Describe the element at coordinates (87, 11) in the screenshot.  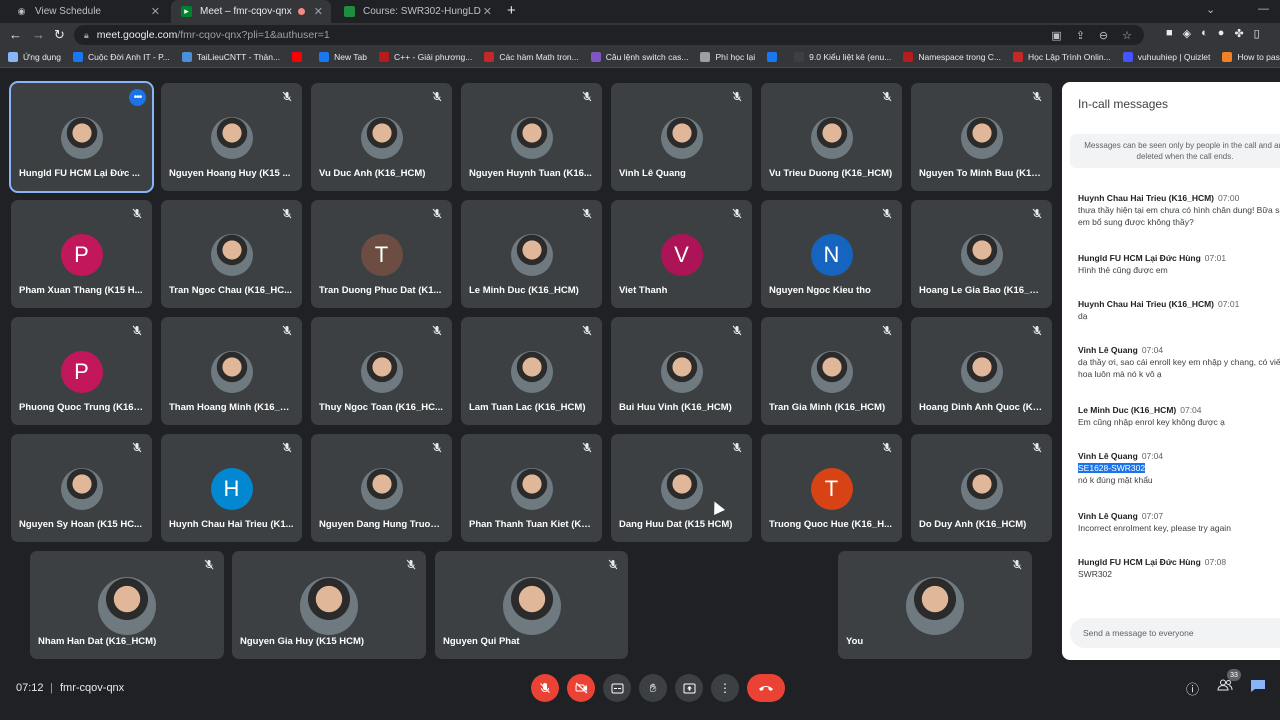
I see `tab-view-schedule: ◉ View Schedule ✕` at that location.